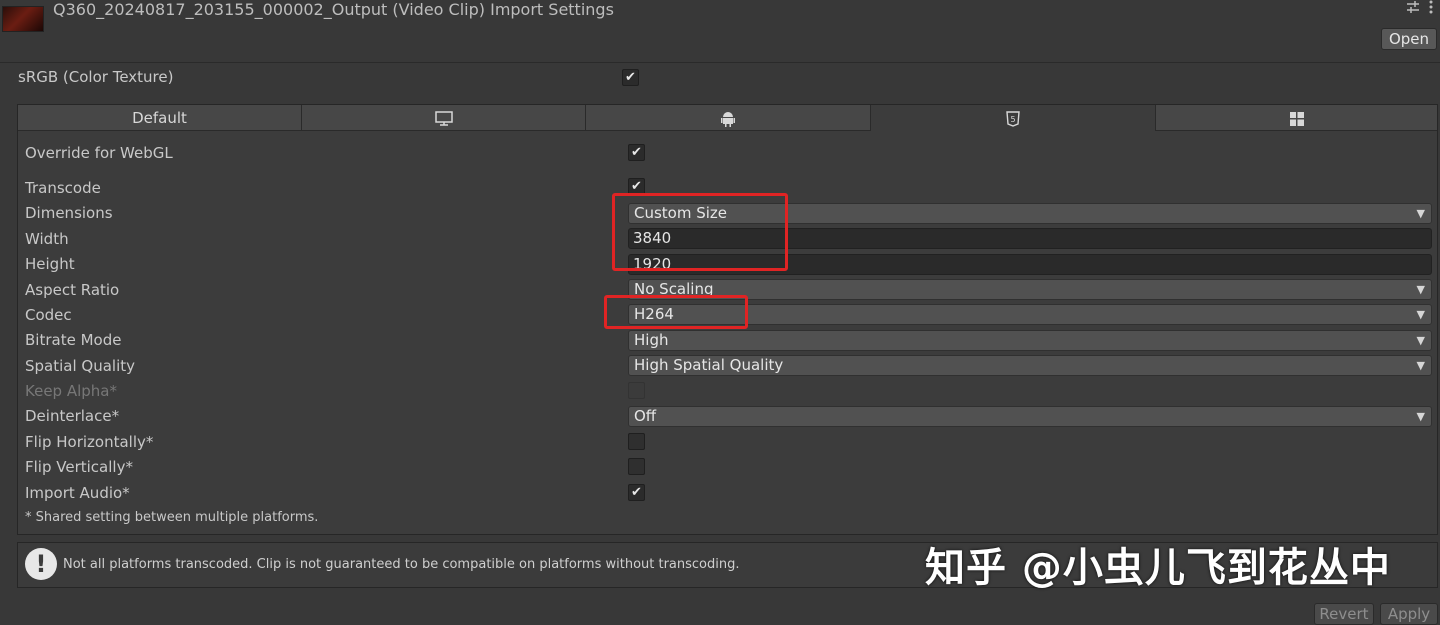  Describe the element at coordinates (99, 153) in the screenshot. I see `override-label: Override for WebGL` at that location.